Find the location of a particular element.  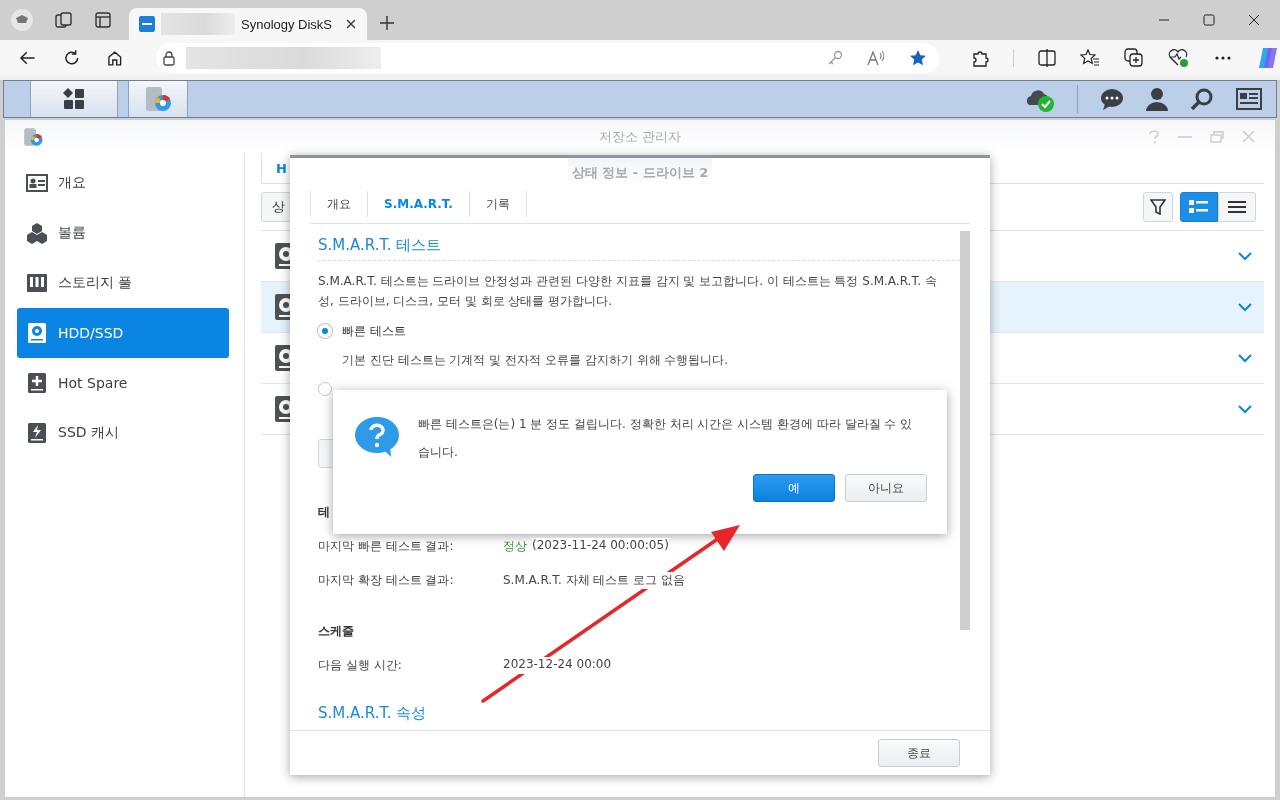

section-heading: 스케줄 is located at coordinates (336, 631).